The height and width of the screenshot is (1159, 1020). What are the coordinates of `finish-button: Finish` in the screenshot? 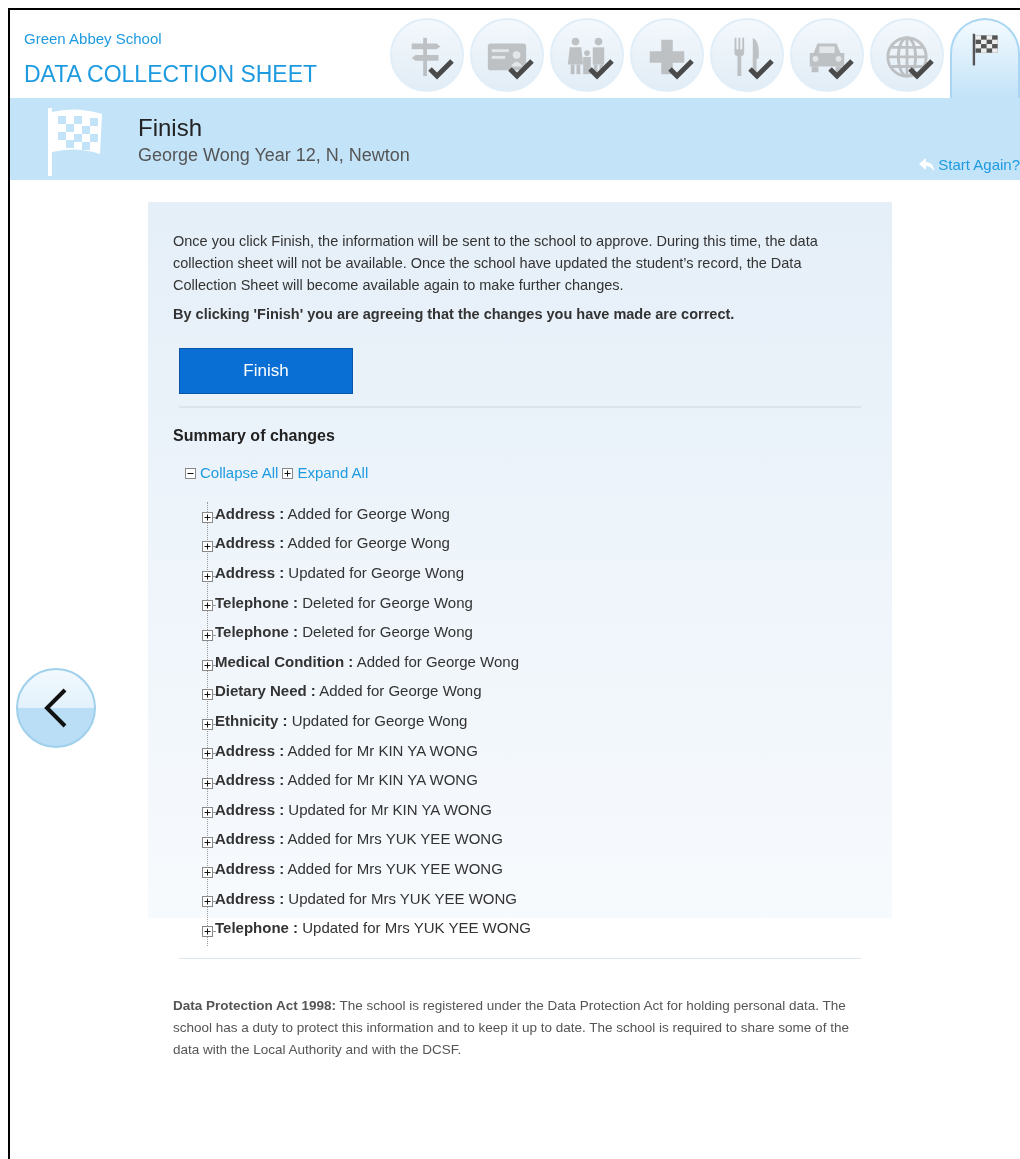 It's located at (266, 370).